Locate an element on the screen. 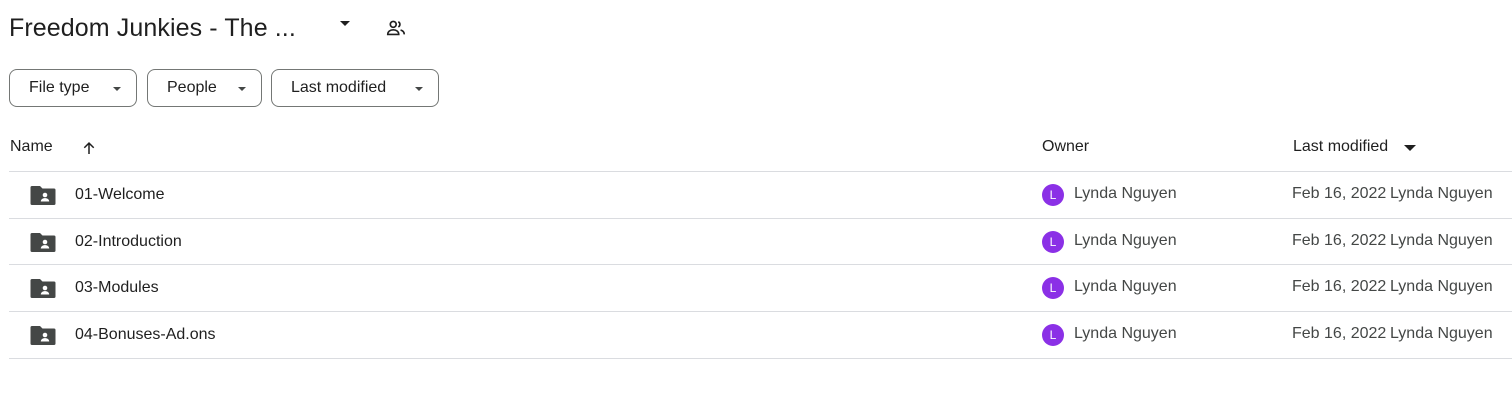 The width and height of the screenshot is (1512, 416). last-modified-filter-label: Last modified is located at coordinates (339, 87).